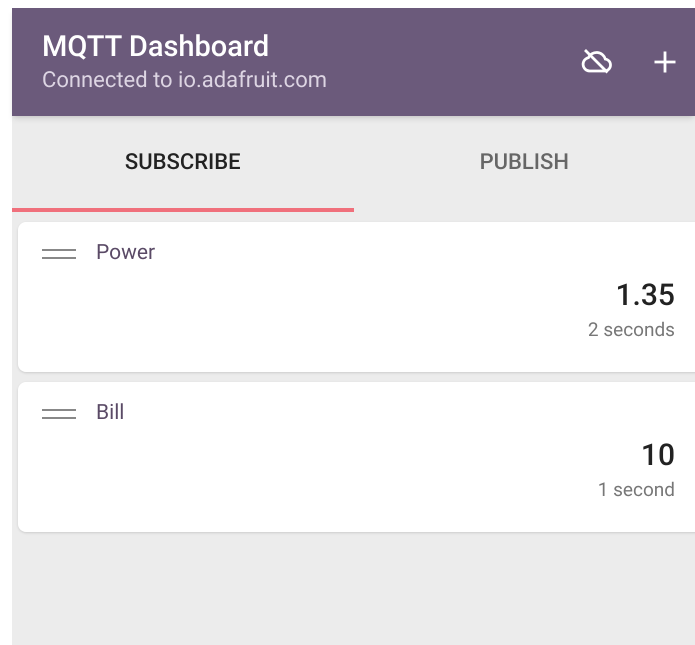  Describe the element at coordinates (183, 164) in the screenshot. I see `tab: SUBSCRIBE` at that location.